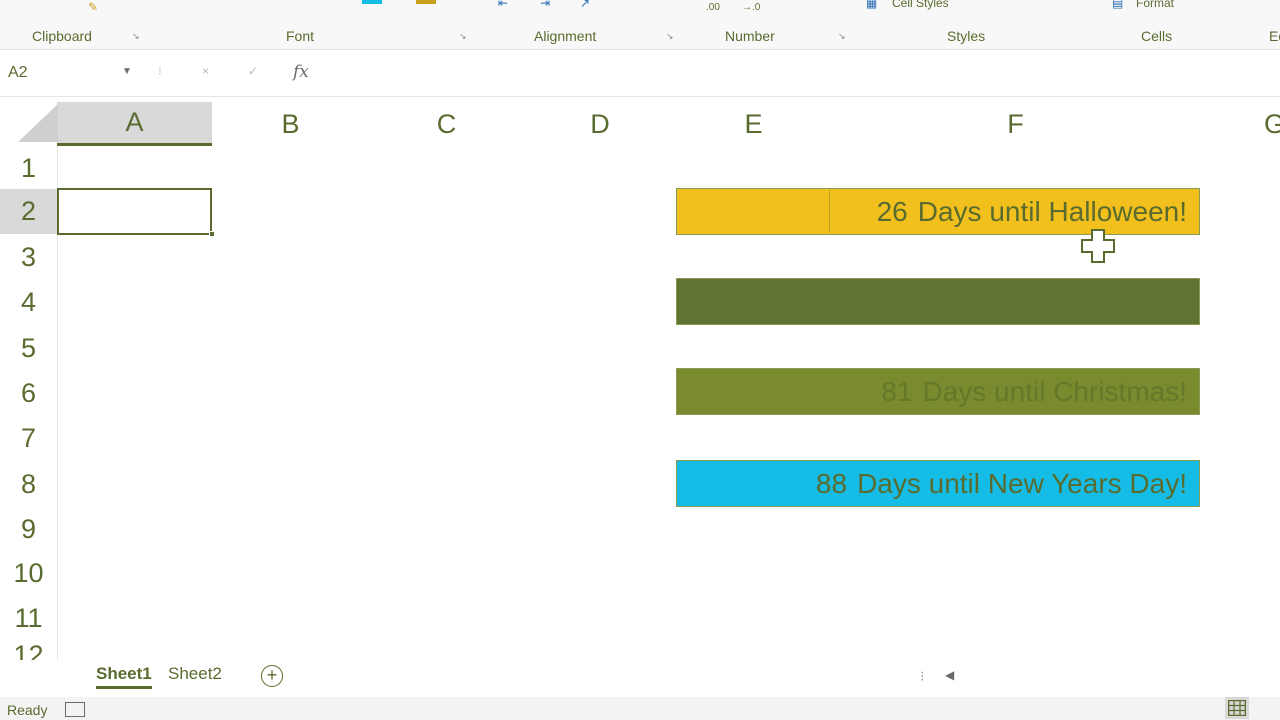 The image size is (1280, 720). What do you see at coordinates (28, 257) in the screenshot?
I see `row-header-3: 3` at bounding box center [28, 257].